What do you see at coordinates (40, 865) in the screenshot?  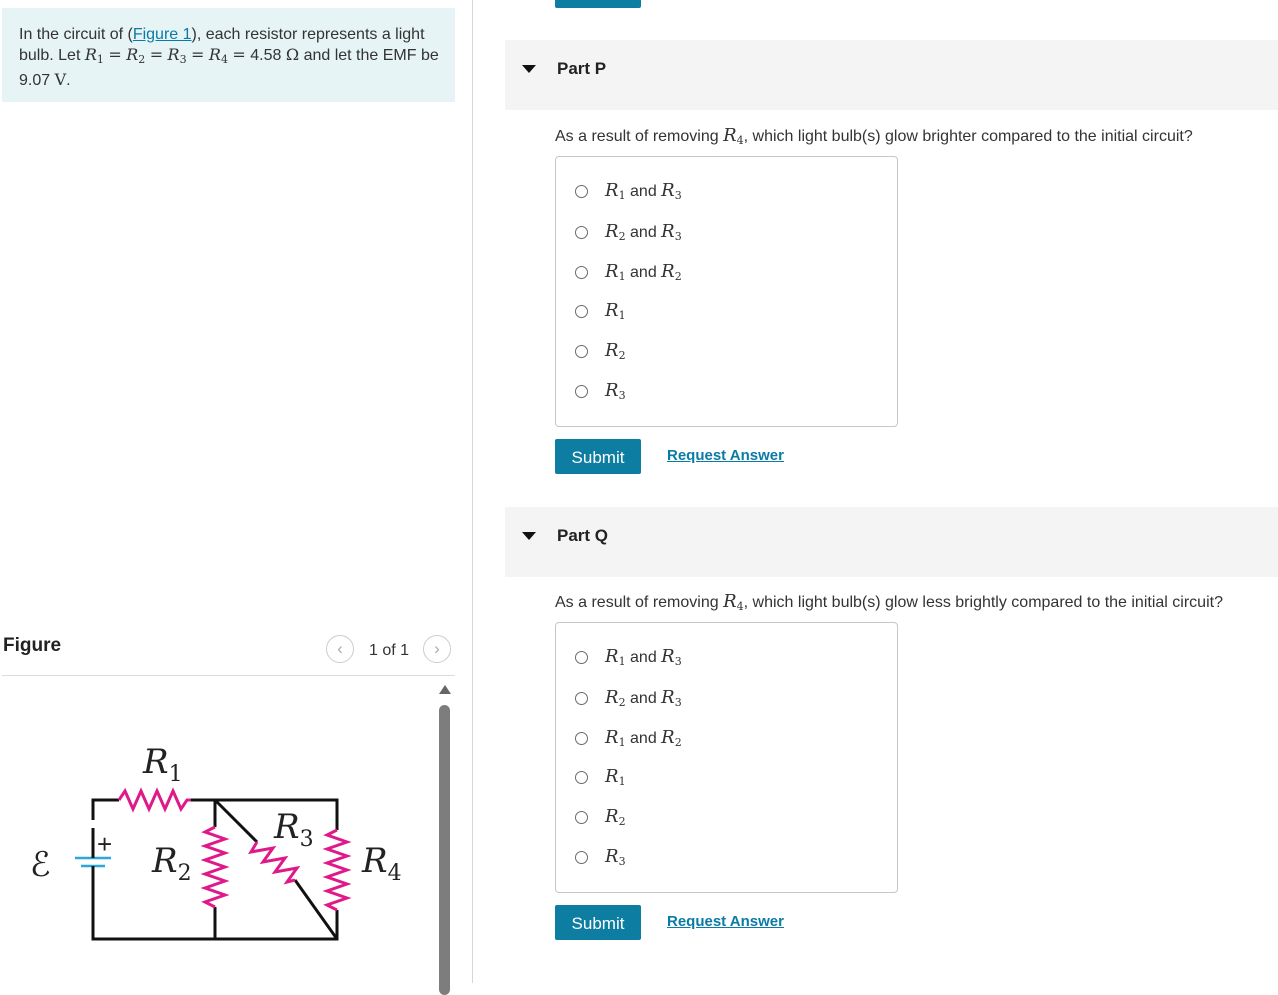 I see `label-emf: ℰ` at bounding box center [40, 865].